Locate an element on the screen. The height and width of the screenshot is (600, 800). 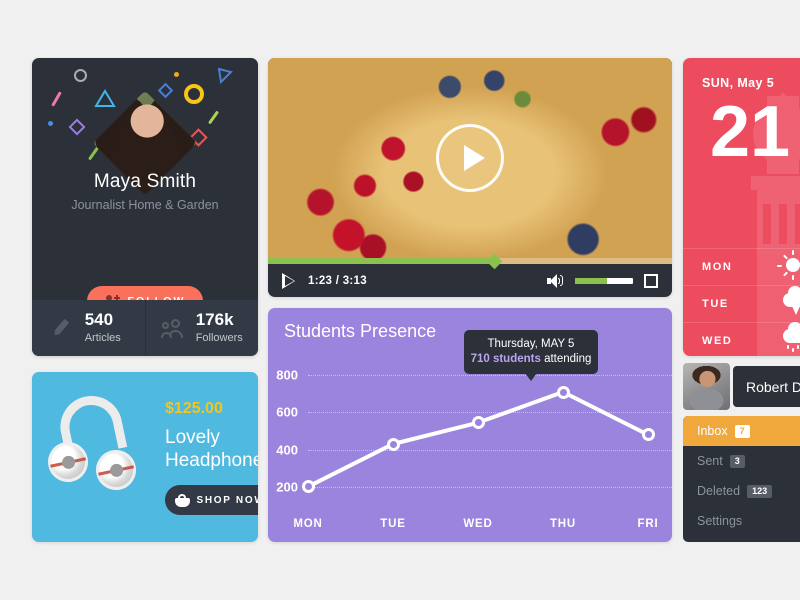
stat-articles: 540 Articles is located at coordinates (88, 328).